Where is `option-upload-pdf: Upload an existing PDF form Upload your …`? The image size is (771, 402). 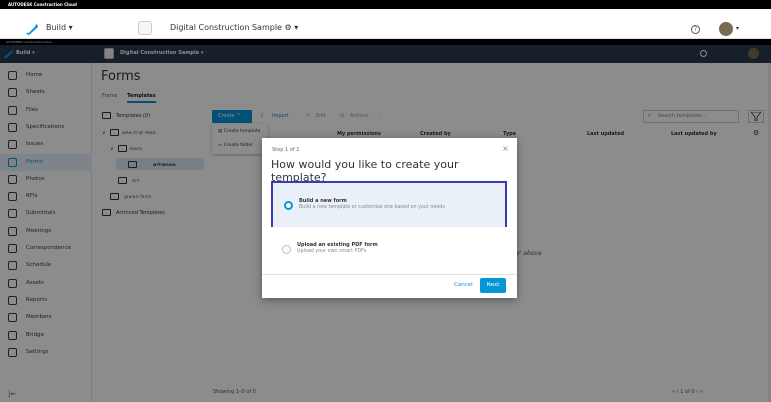 option-upload-pdf: Upload an existing PDF form Upload your … is located at coordinates (389, 251).